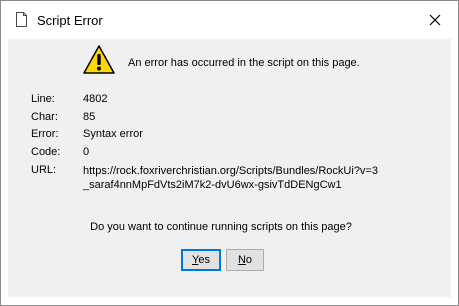 This screenshot has height=306, width=459. I want to click on error-label: Error:, so click(45, 134).